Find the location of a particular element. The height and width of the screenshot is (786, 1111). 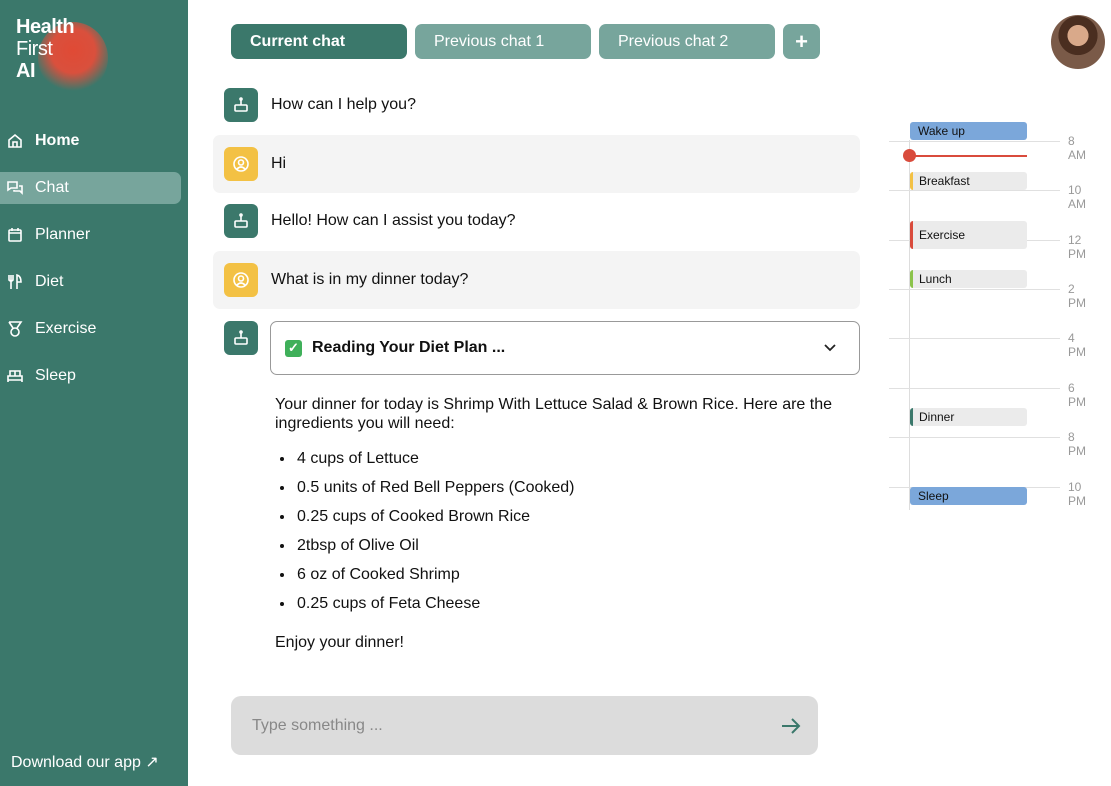

hour-label: 4 PM is located at coordinates (1077, 345).